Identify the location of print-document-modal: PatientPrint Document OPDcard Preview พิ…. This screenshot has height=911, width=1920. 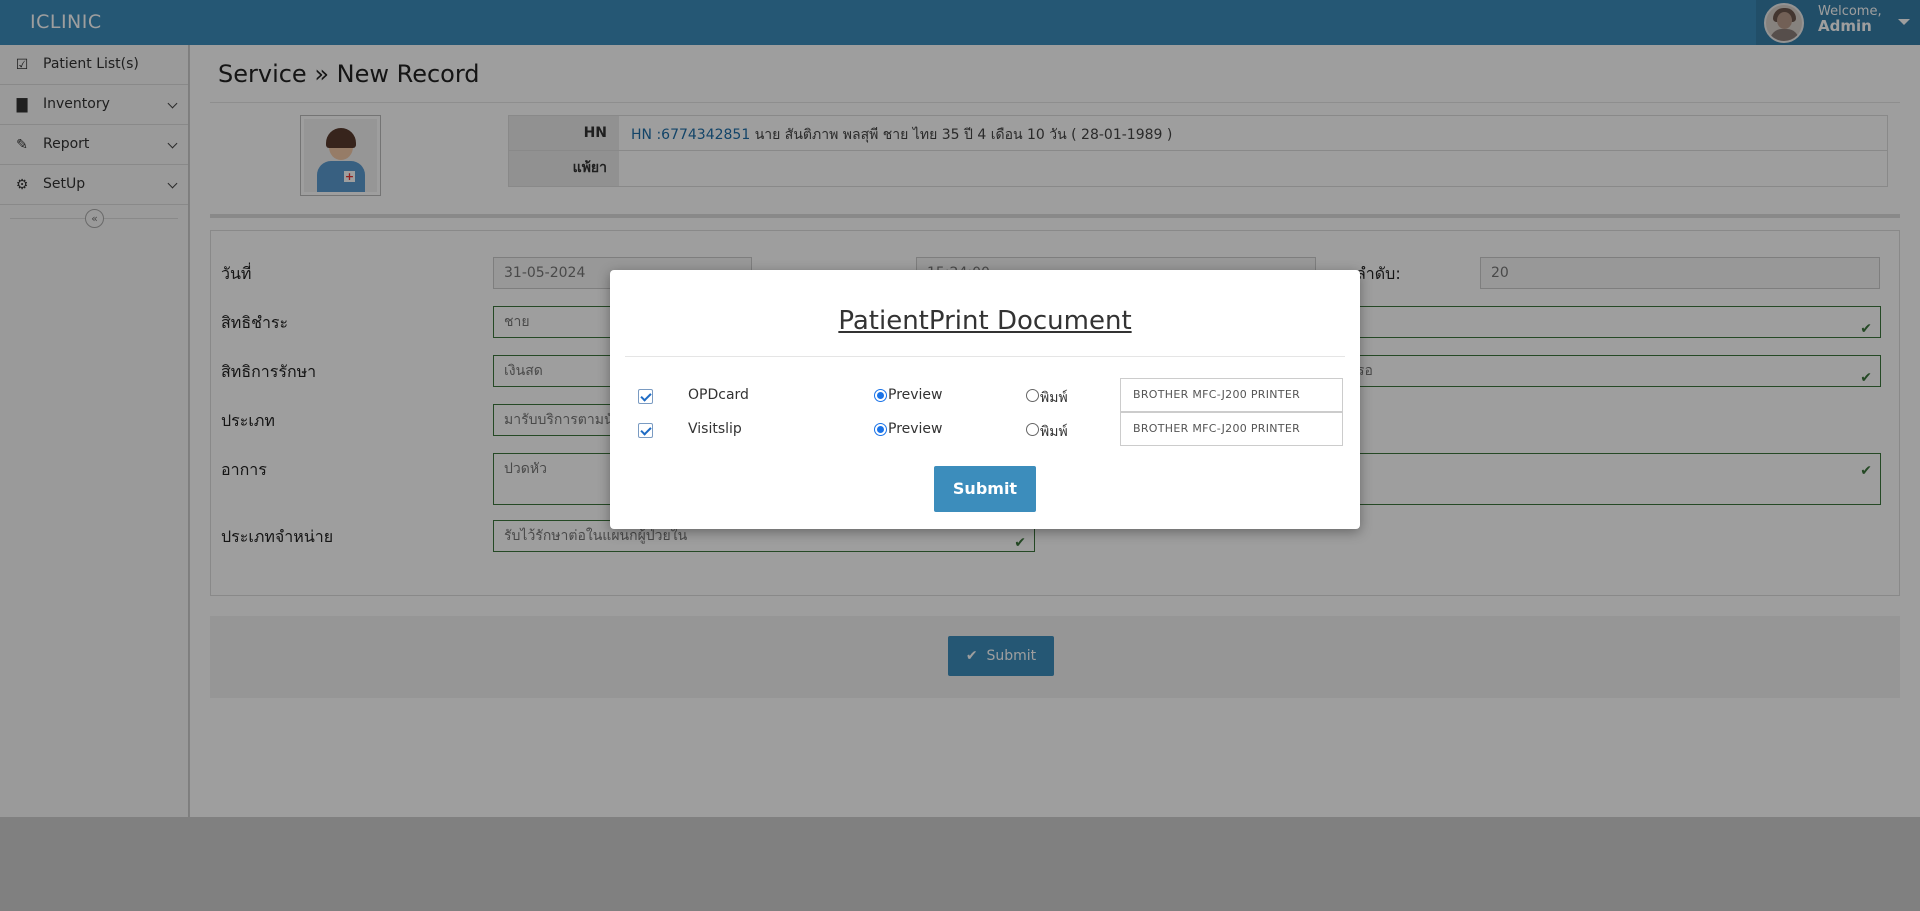
(985, 399).